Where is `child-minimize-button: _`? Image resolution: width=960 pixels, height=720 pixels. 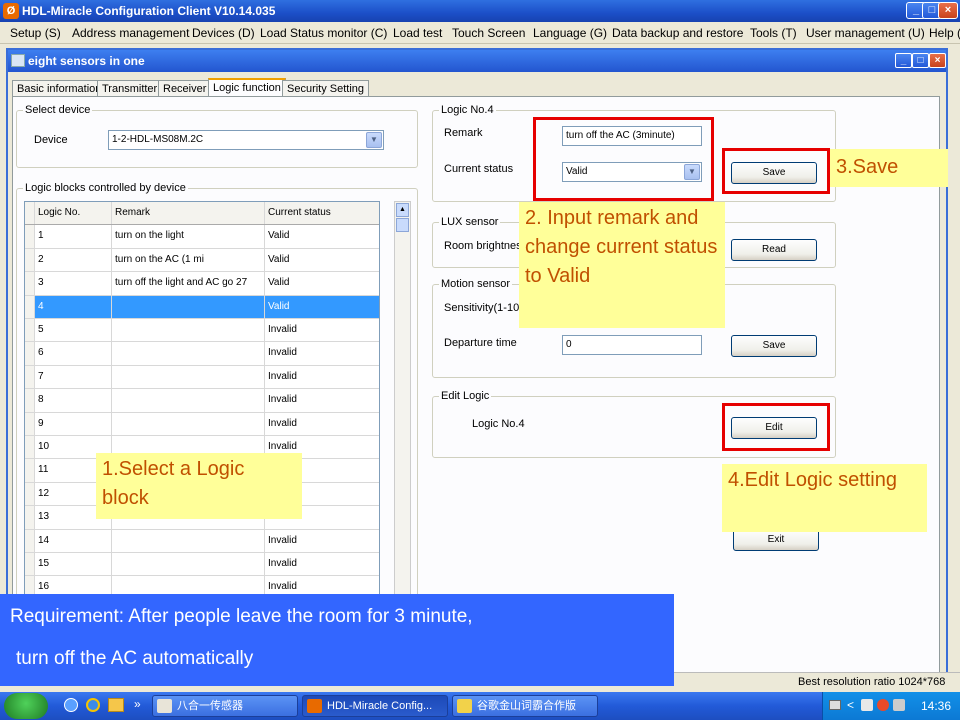 child-minimize-button: _ is located at coordinates (903, 60).